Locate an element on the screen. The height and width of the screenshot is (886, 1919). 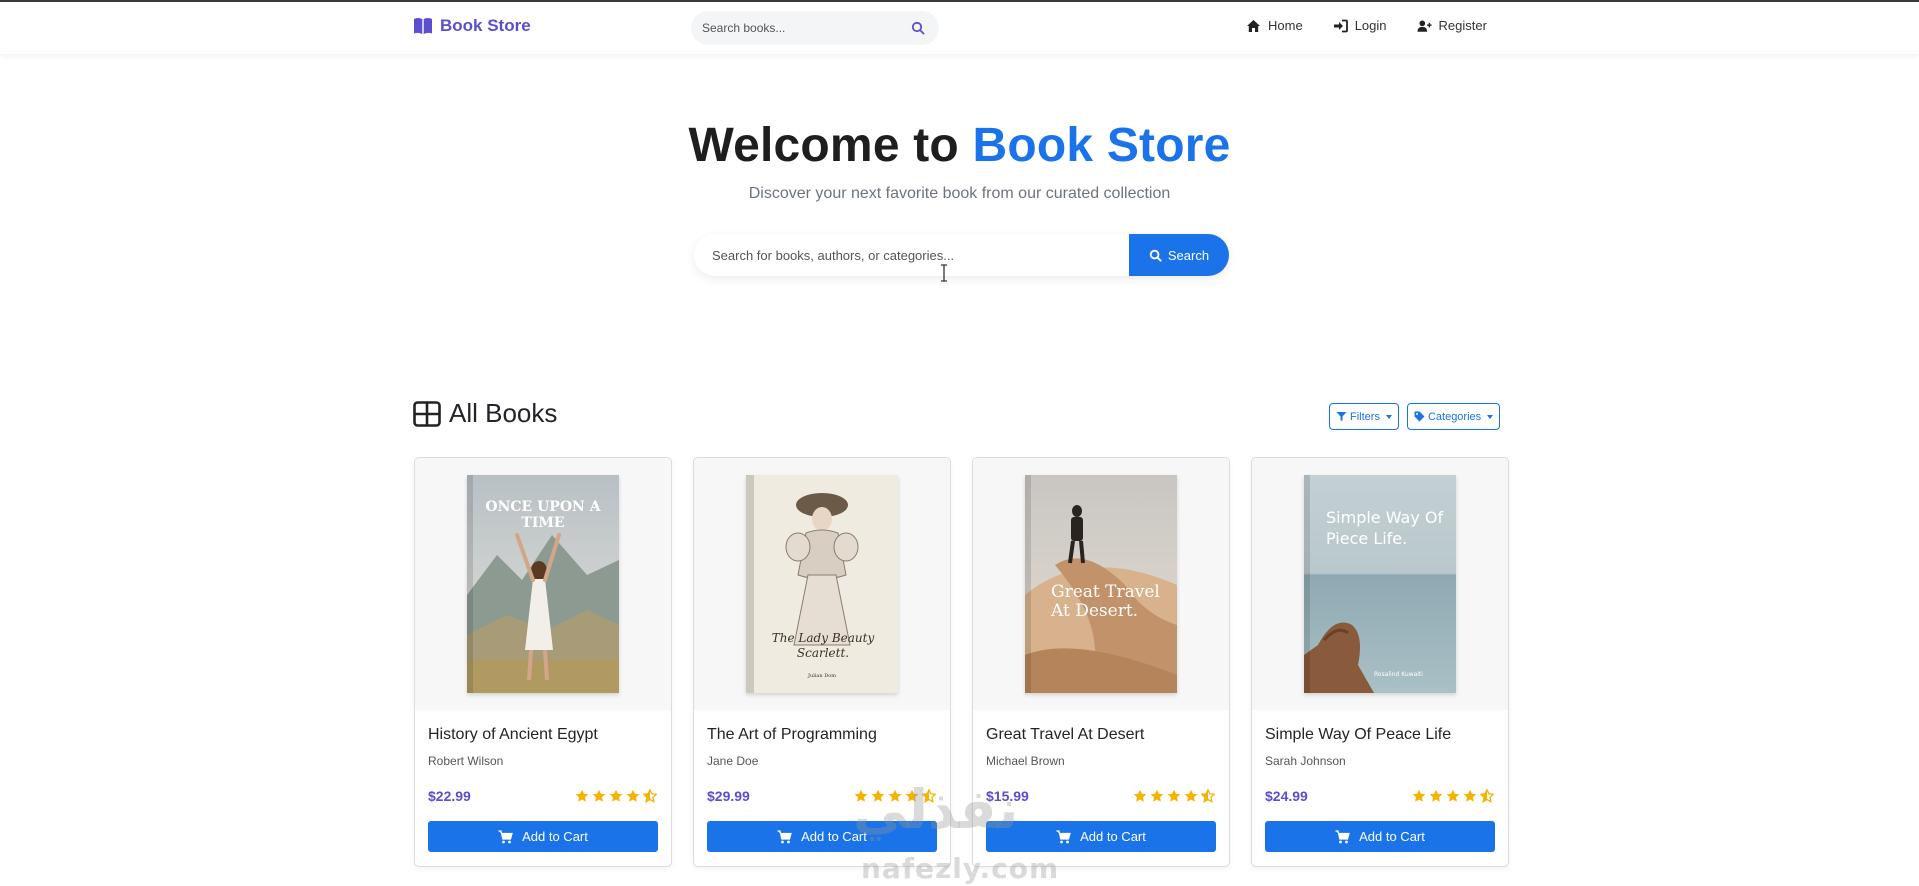
hero-search-button-label: Search is located at coordinates (1188, 255).